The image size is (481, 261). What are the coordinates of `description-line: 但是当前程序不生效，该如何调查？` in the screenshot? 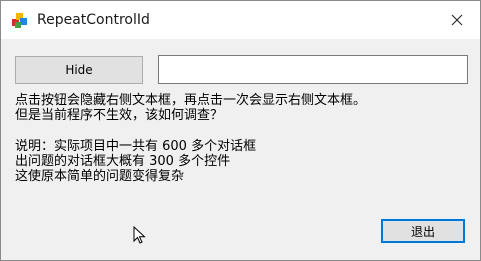 It's located at (119, 115).